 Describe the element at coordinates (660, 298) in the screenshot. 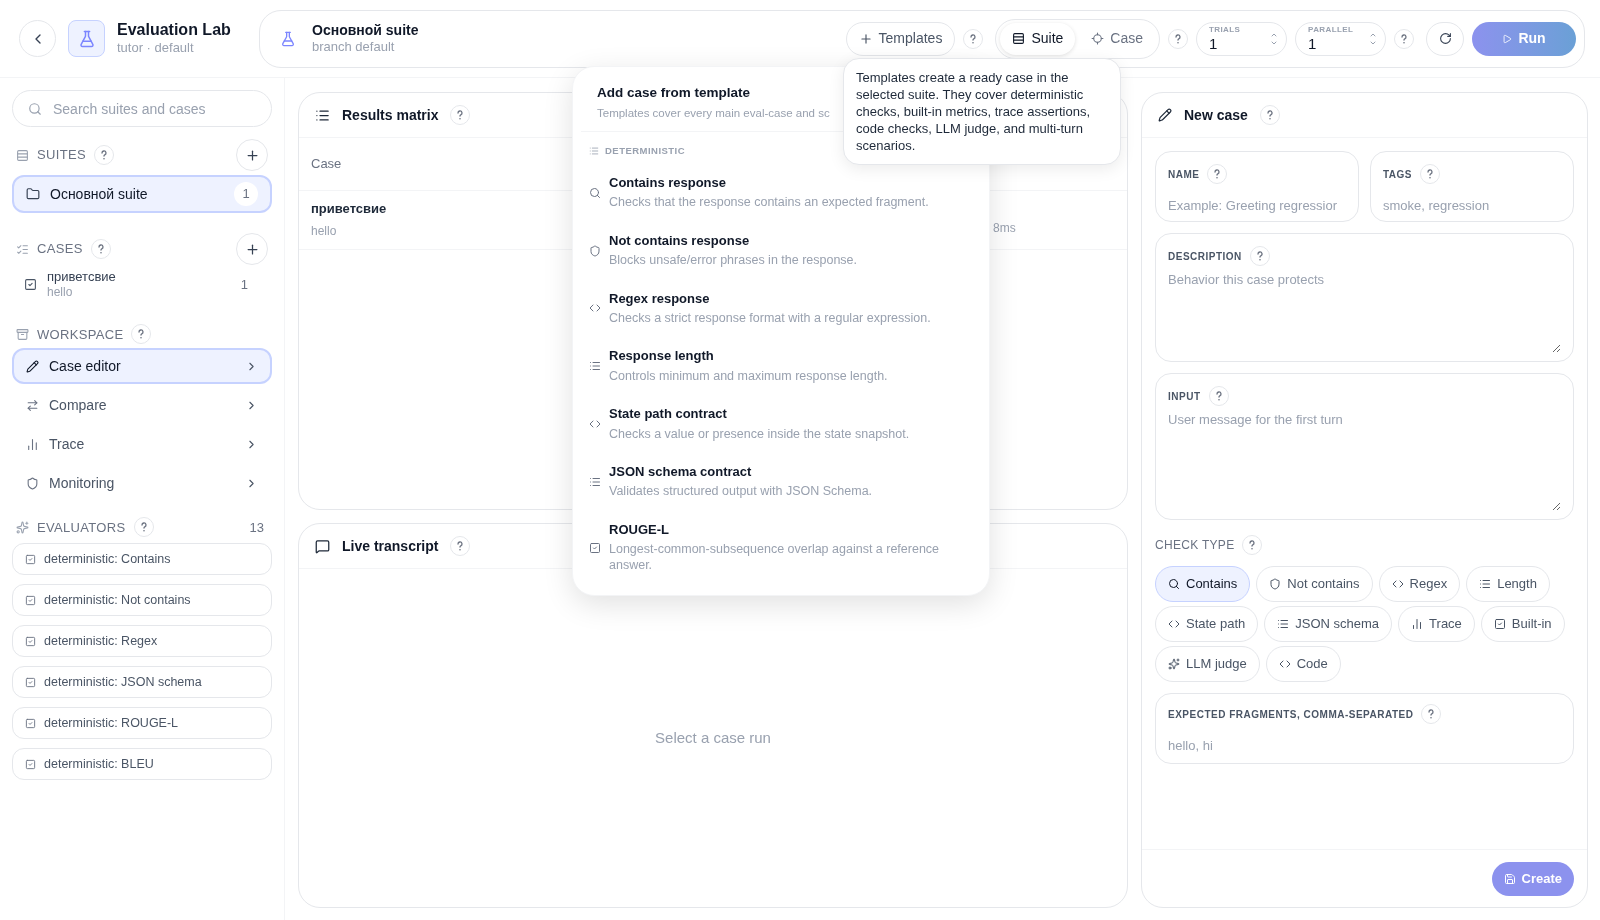

I see `template-title: Regex response` at that location.